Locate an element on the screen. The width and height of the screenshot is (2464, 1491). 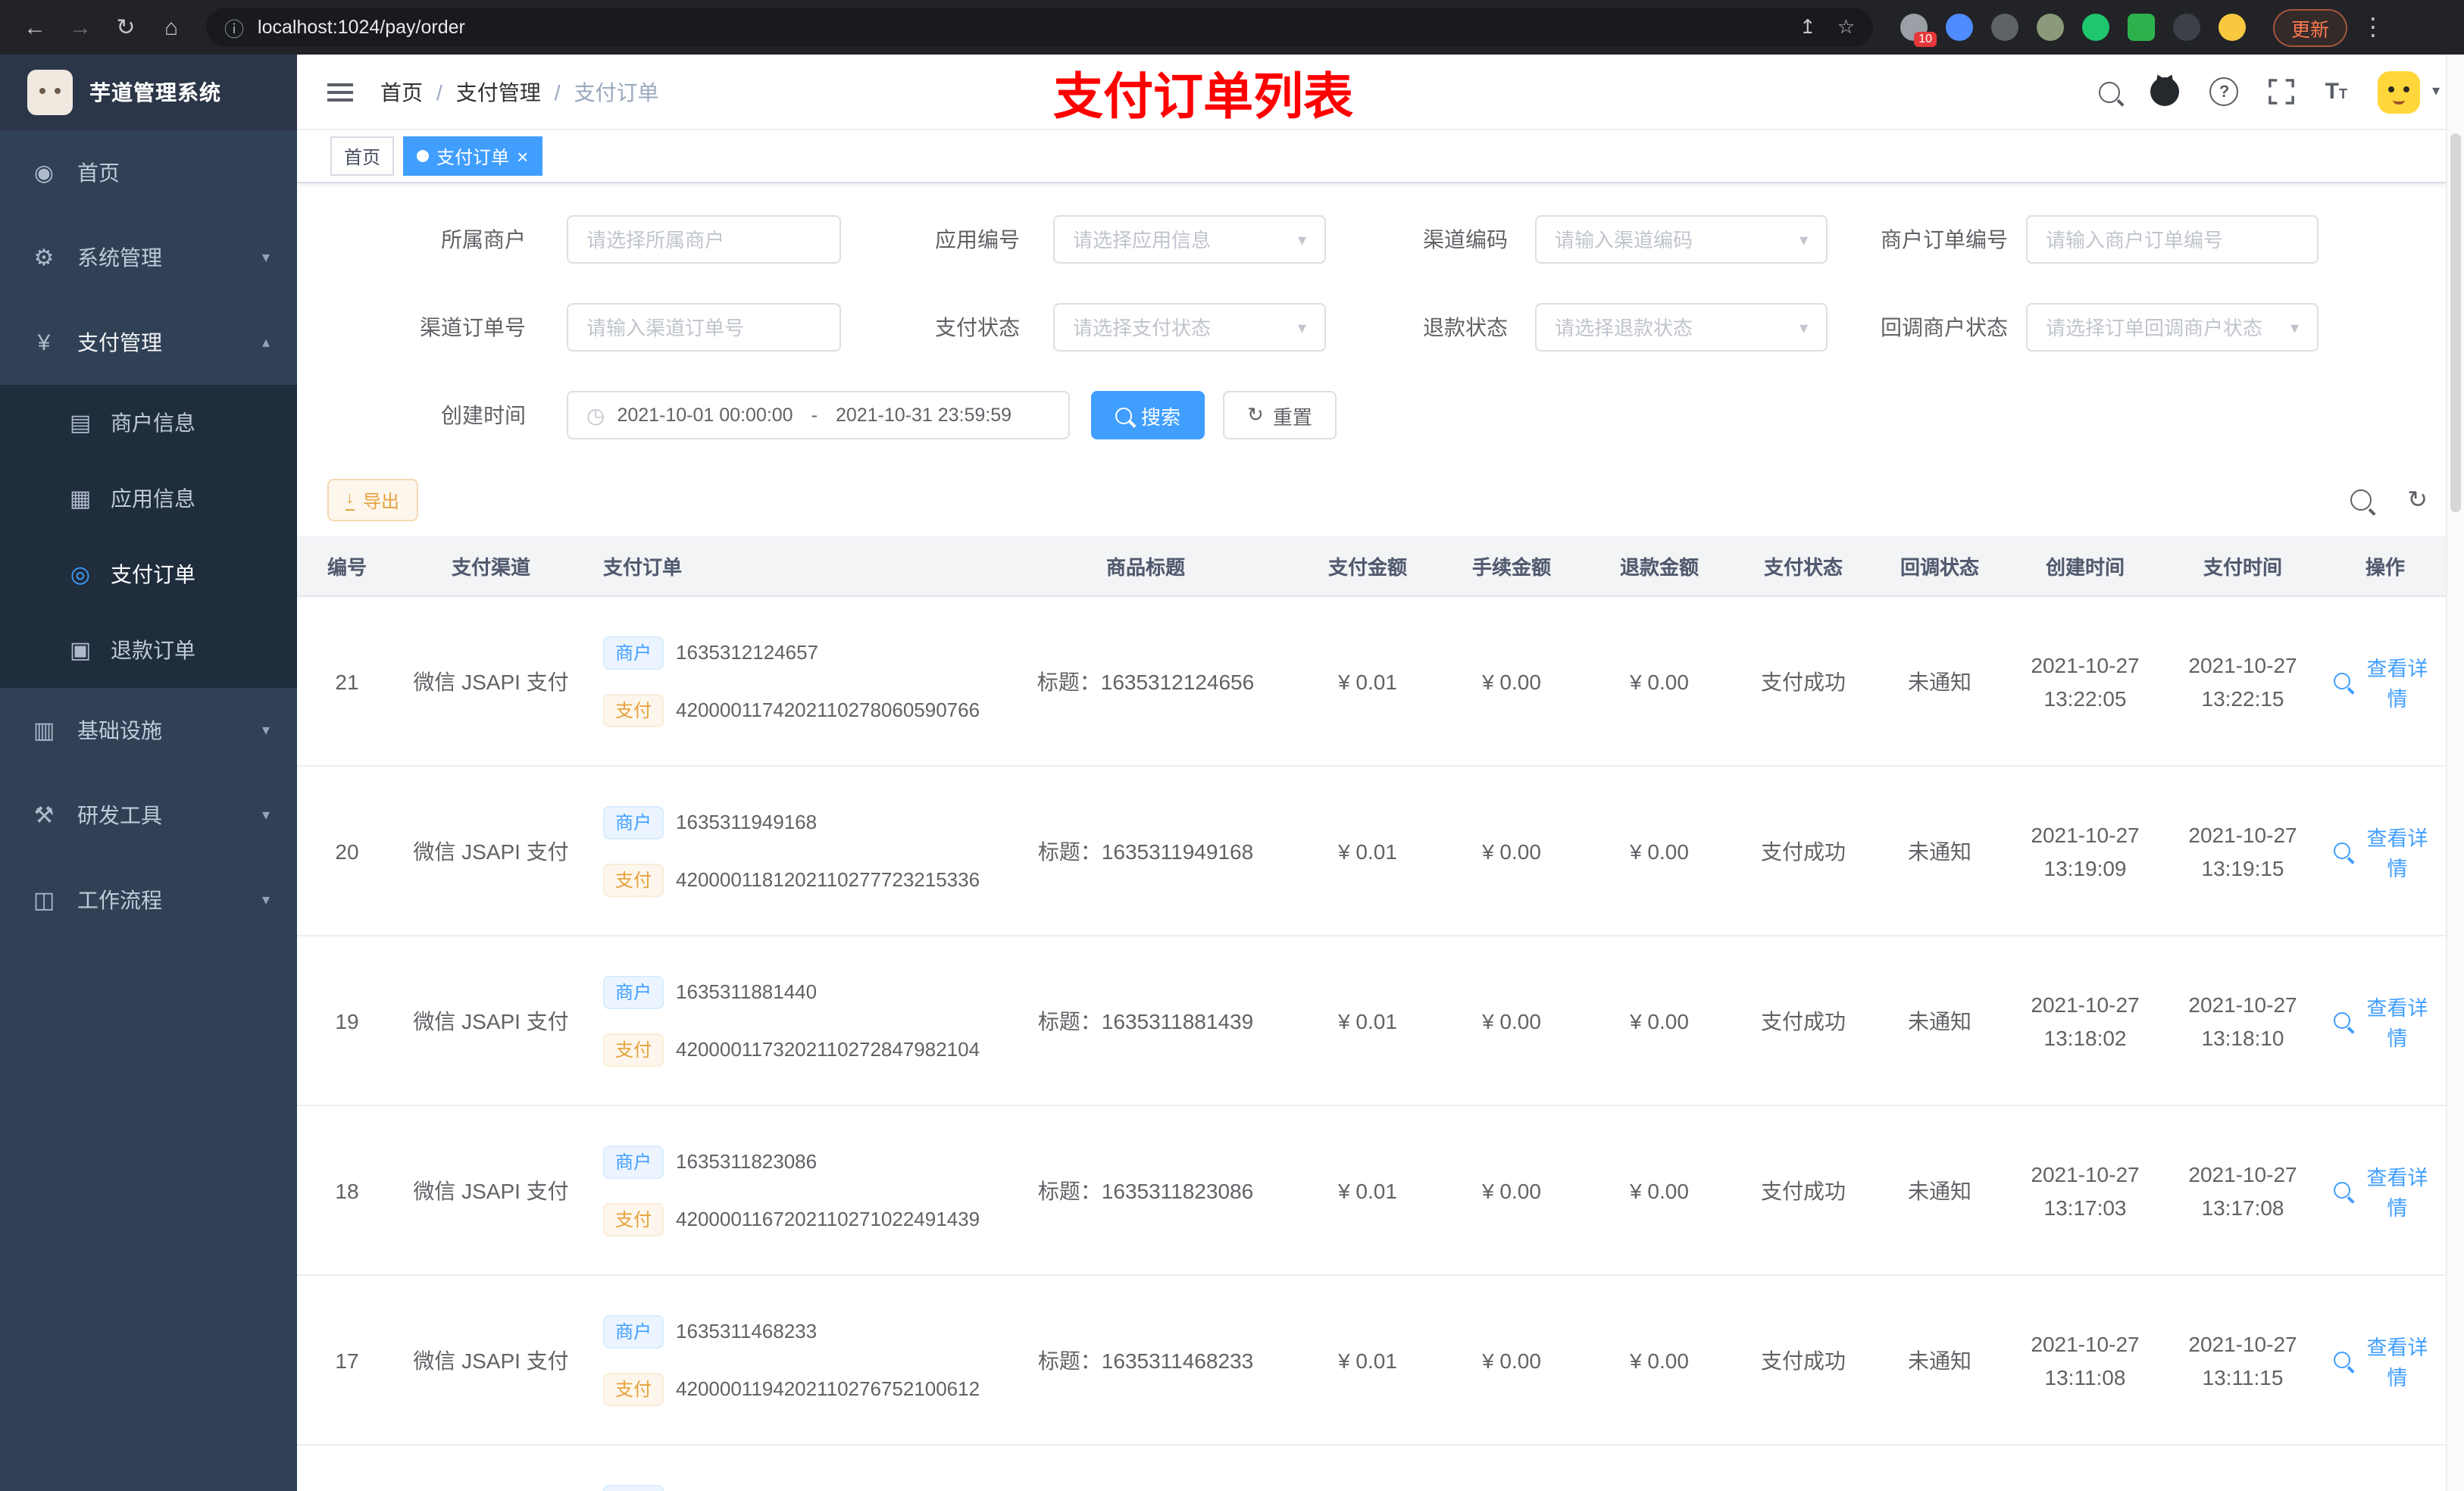
avatar is located at coordinates (2398, 91).